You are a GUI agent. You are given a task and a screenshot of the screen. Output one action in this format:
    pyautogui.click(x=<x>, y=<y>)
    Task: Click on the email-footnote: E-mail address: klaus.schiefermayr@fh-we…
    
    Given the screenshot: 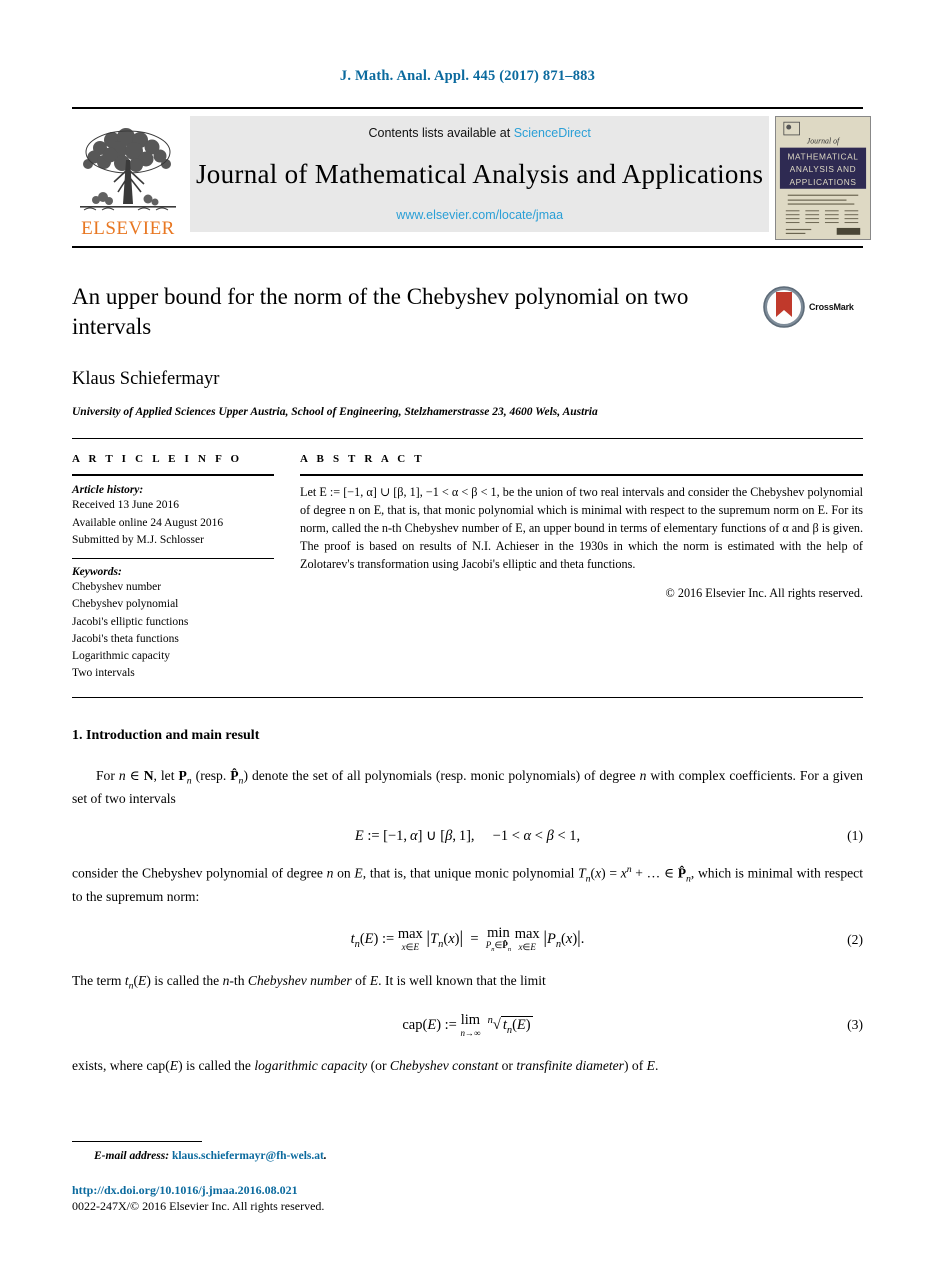 What is the action you would take?
    pyautogui.click(x=478, y=1156)
    